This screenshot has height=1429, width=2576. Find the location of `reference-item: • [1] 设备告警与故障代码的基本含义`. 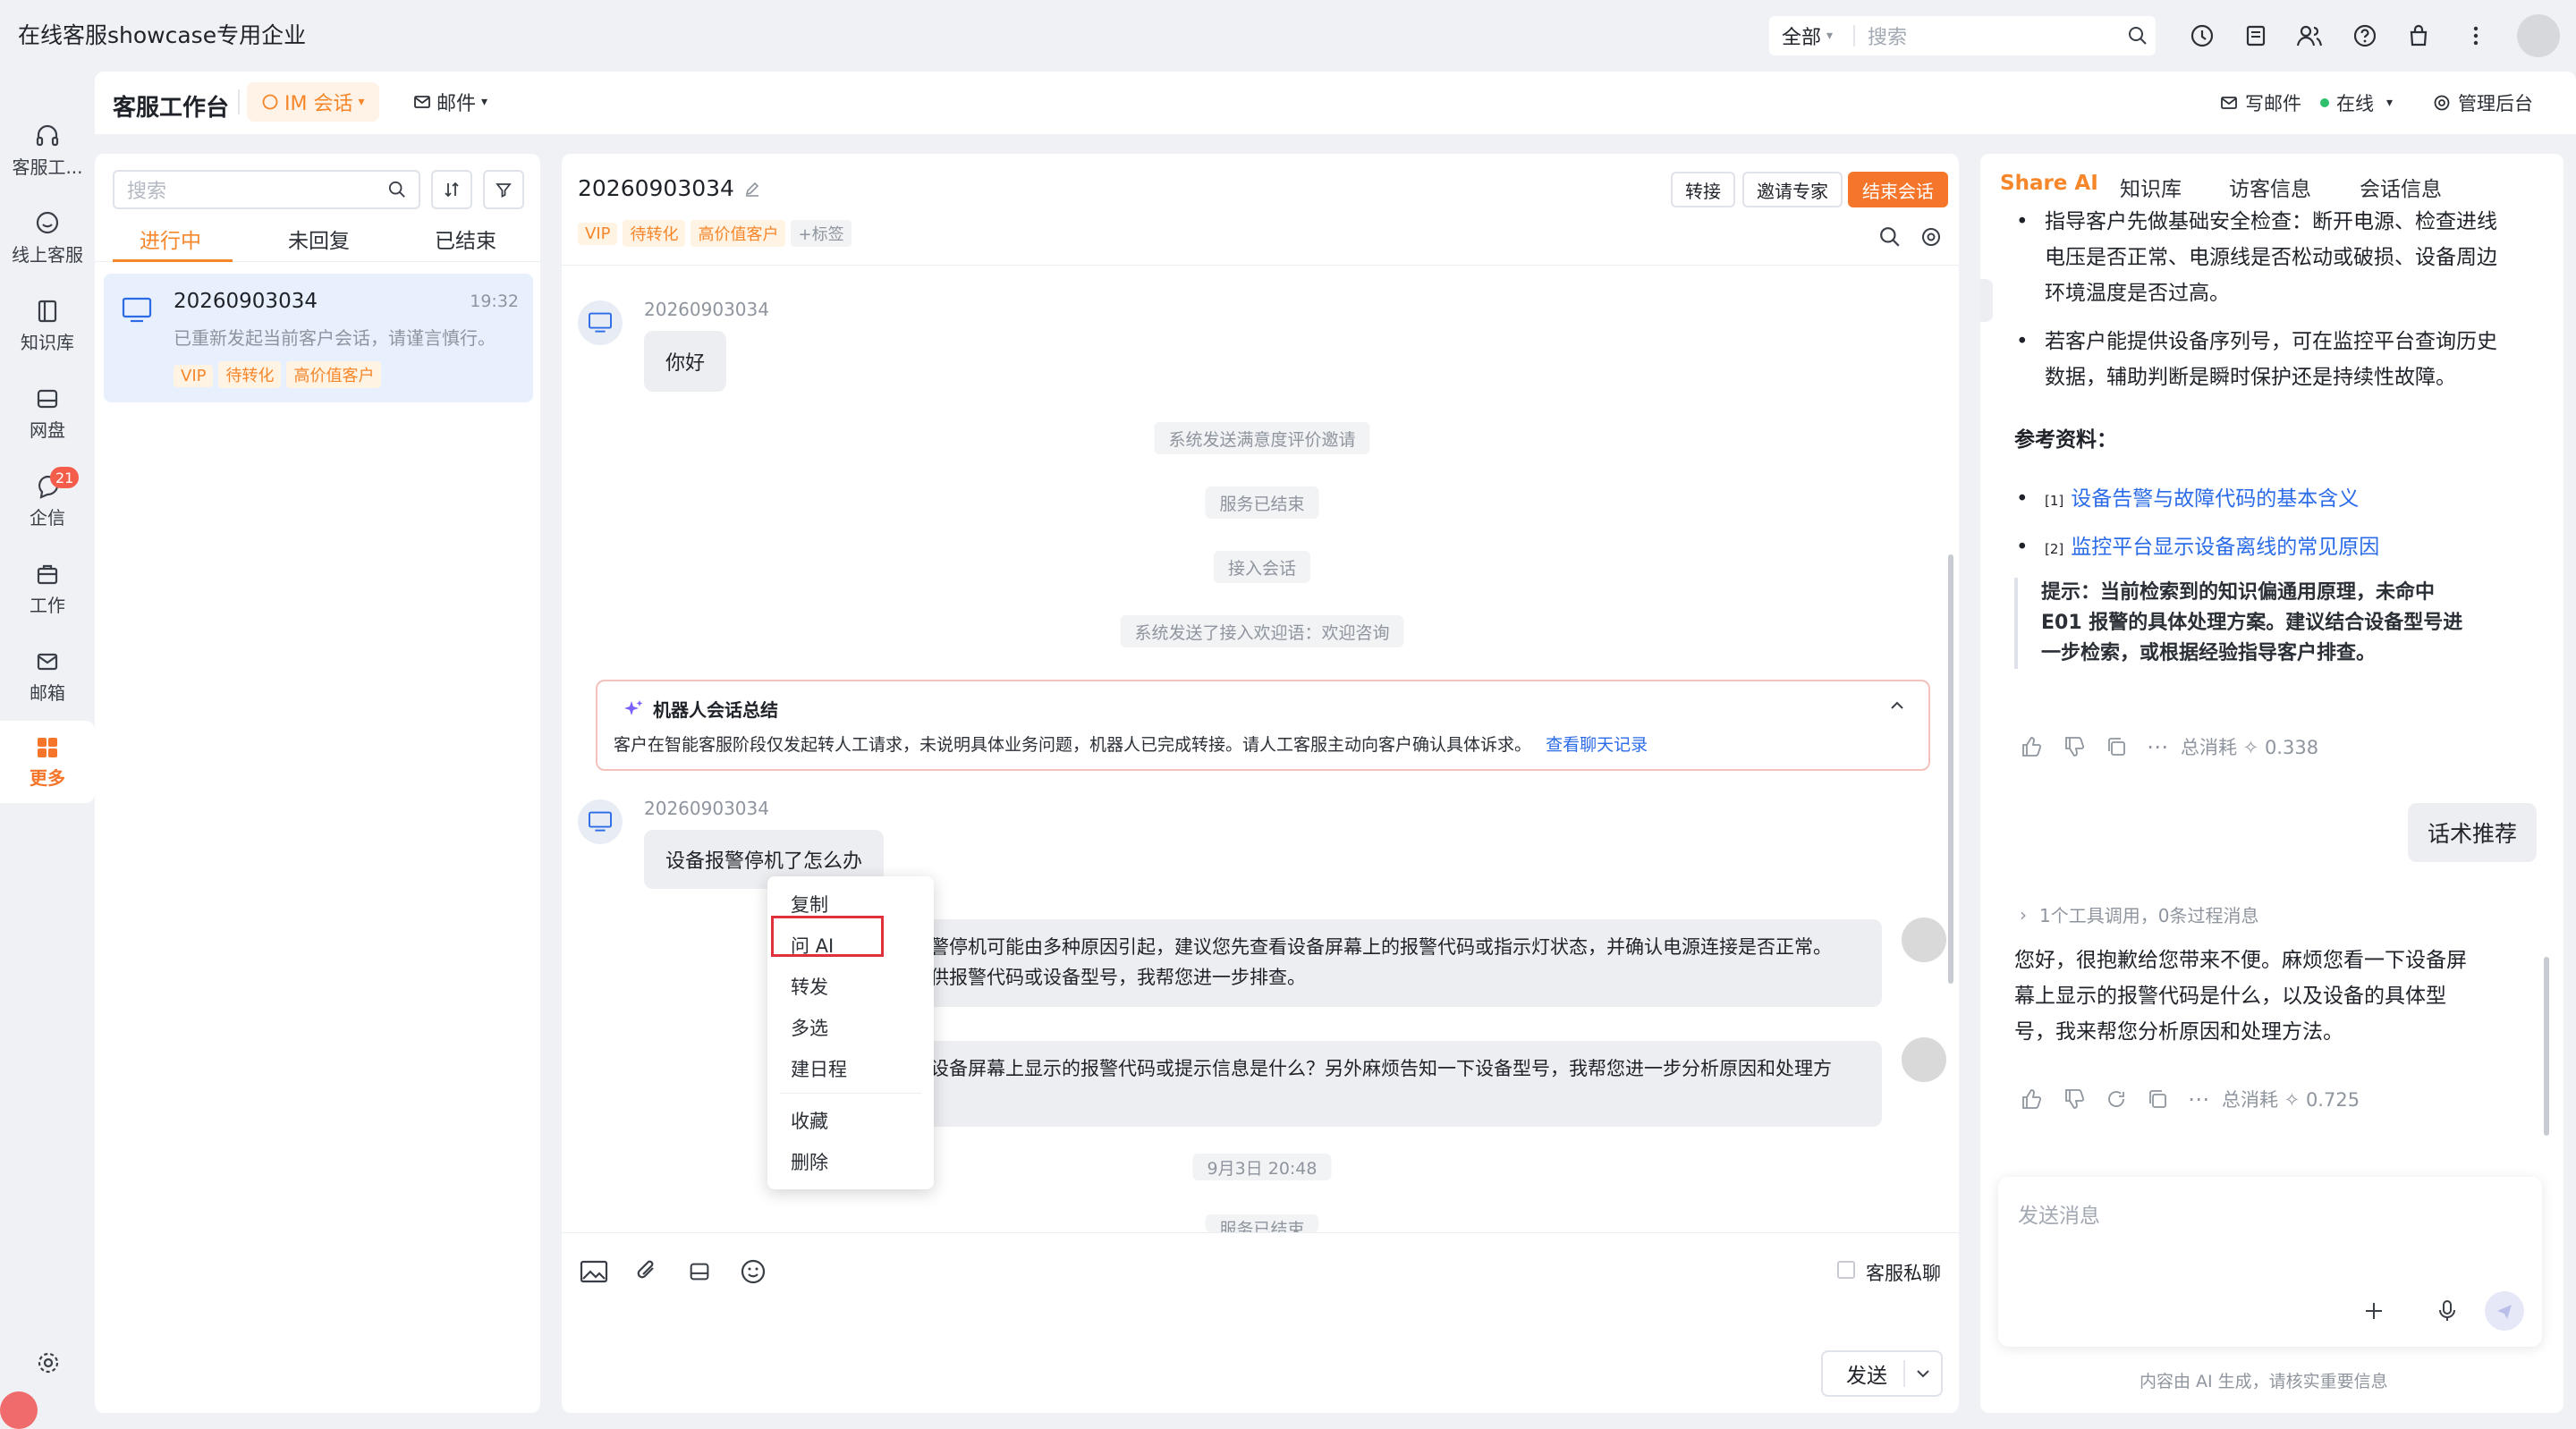

reference-item: • [1] 设备告警与故障代码的基本含义 is located at coordinates (2187, 499).